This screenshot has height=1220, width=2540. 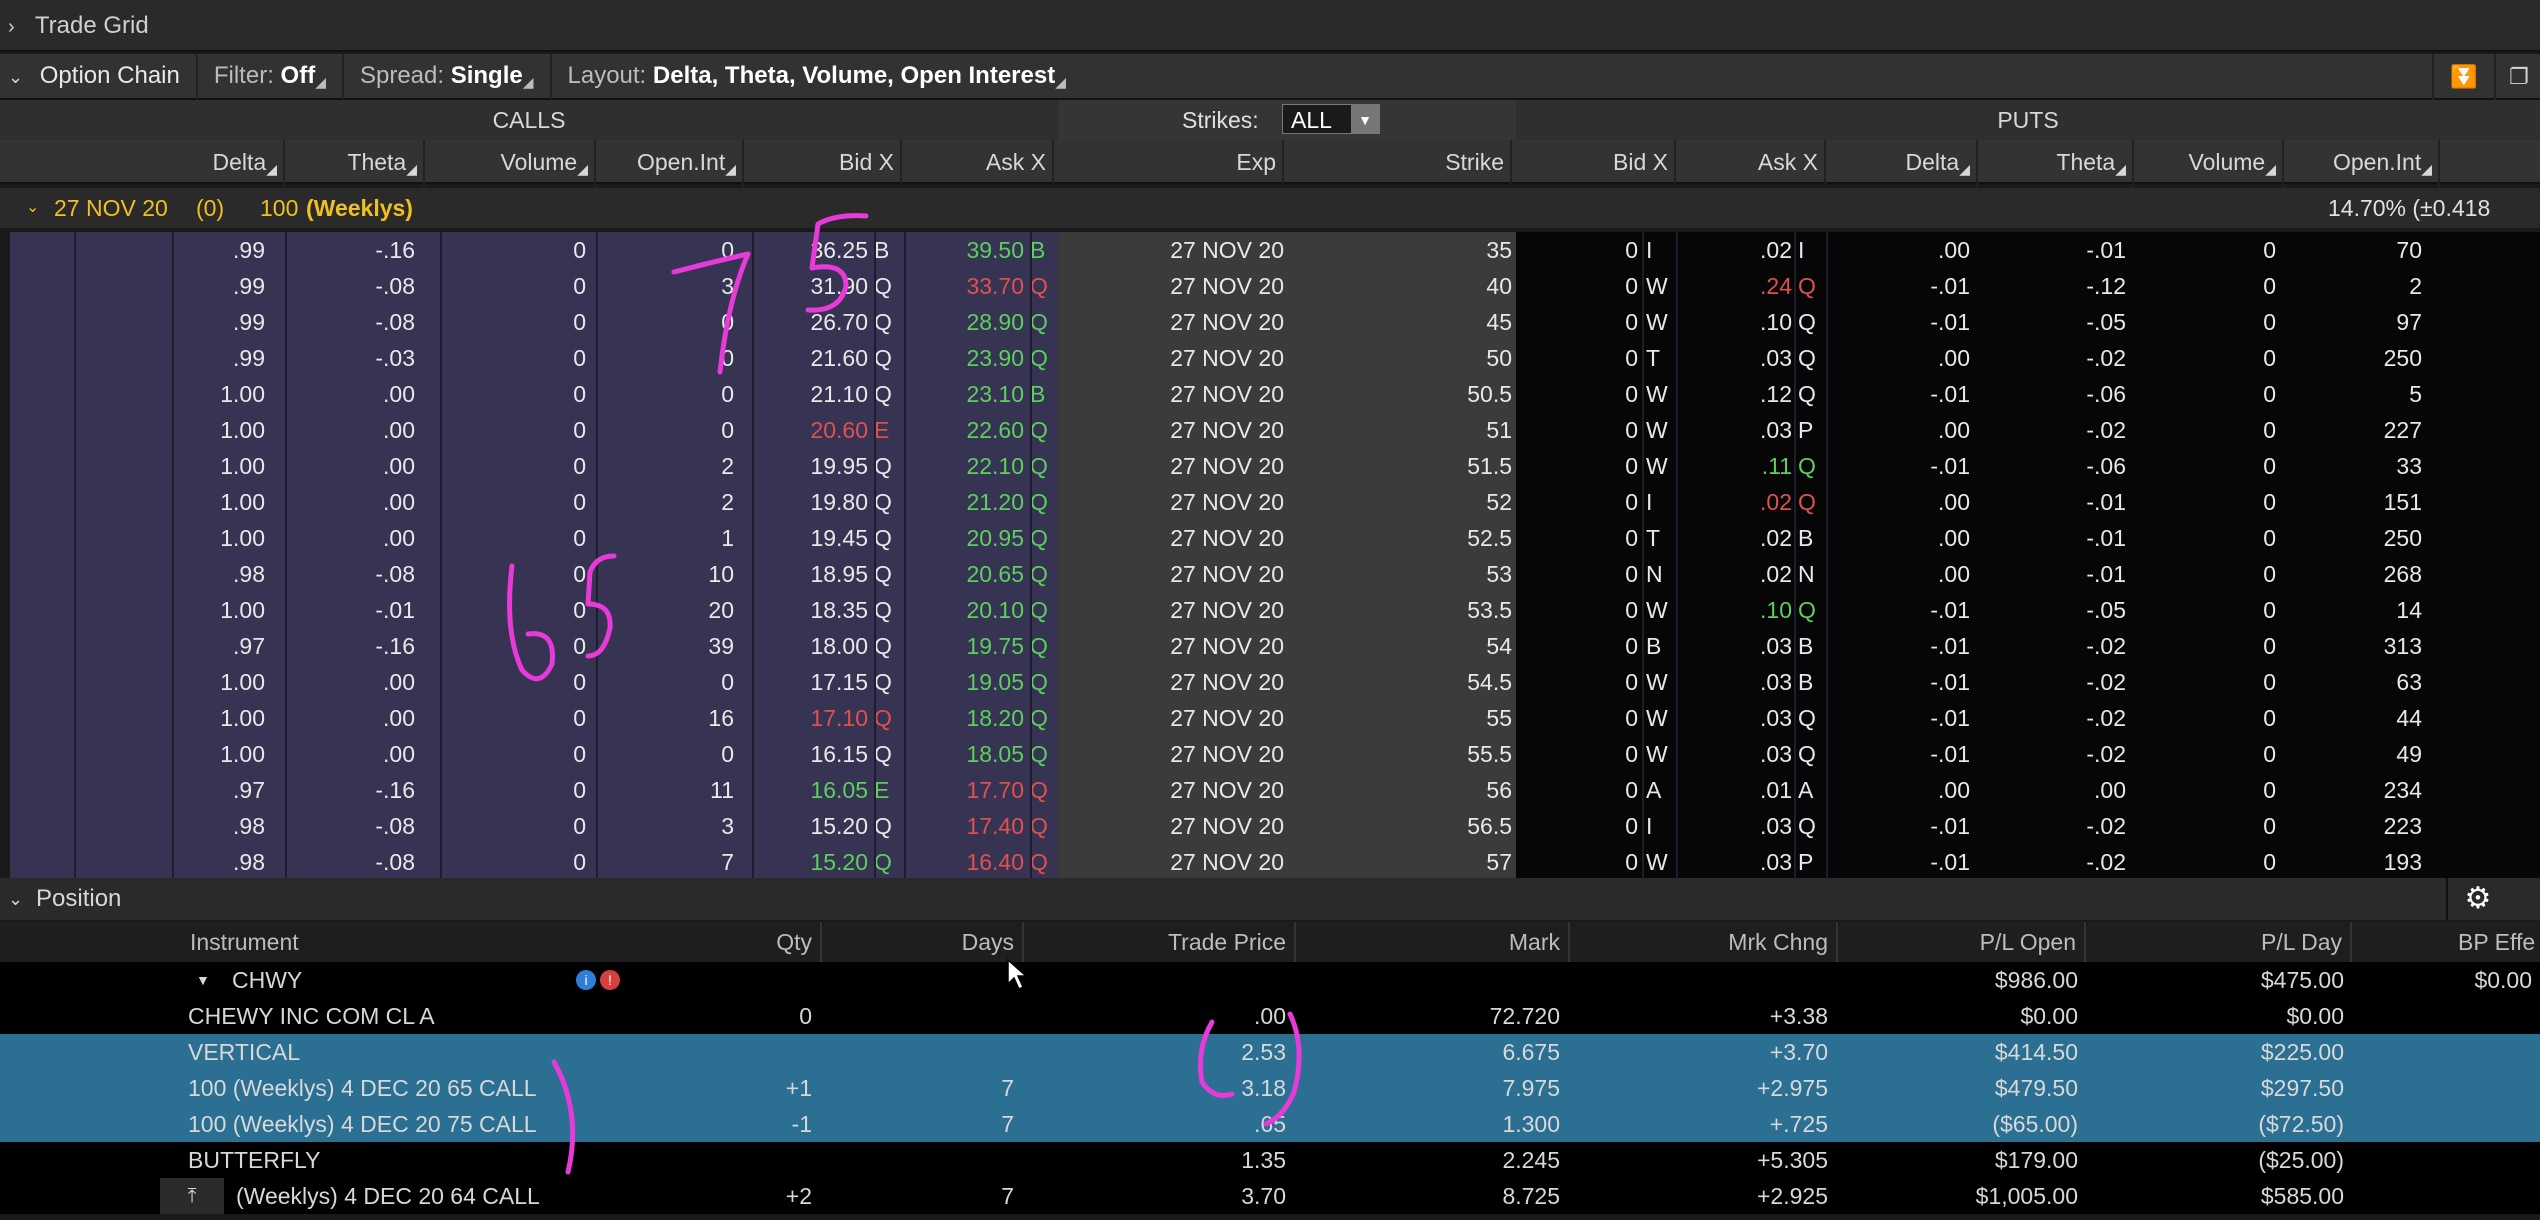 I want to click on call-header-5: Ask X, so click(x=979, y=162).